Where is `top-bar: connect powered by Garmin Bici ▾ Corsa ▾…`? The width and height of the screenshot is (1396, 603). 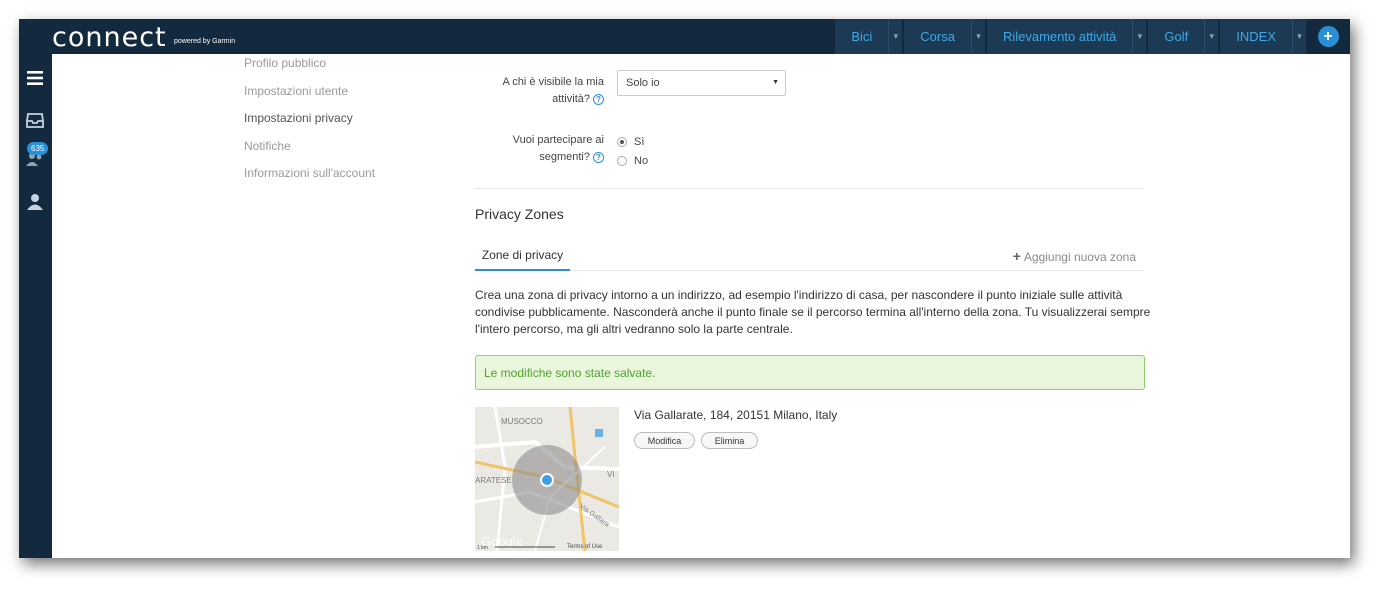
top-bar: connect powered by Garmin Bici ▾ Corsa ▾… is located at coordinates (684, 36).